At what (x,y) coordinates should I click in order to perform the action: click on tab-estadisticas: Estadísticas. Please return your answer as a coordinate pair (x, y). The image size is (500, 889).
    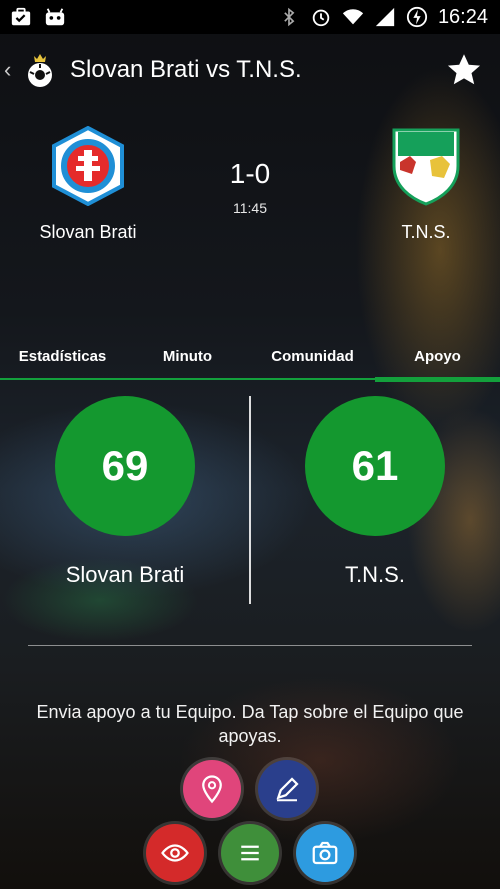
    Looking at the image, I should click on (62, 359).